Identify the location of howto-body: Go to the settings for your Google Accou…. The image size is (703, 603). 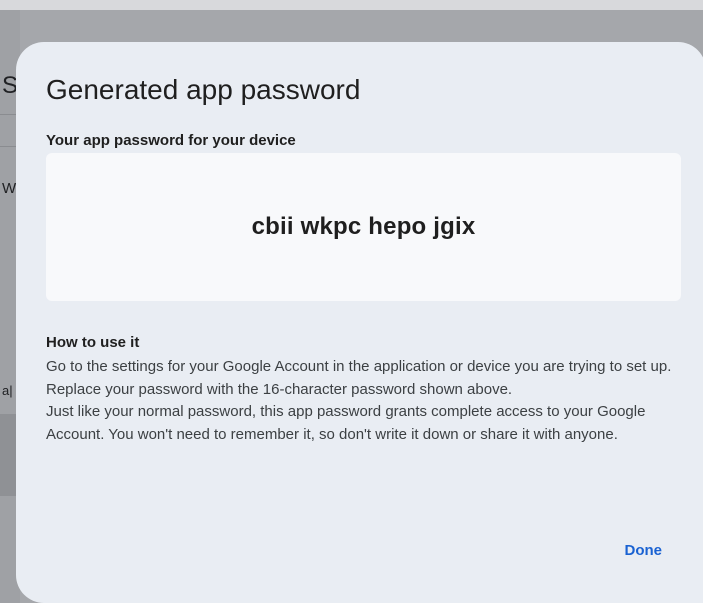
(361, 401).